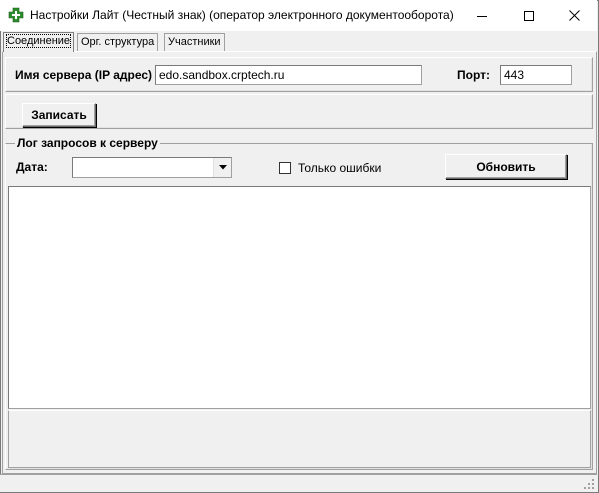 This screenshot has height=493, width=599. I want to click on server-name-input: edo.sandbox.crptech.ru, so click(288, 75).